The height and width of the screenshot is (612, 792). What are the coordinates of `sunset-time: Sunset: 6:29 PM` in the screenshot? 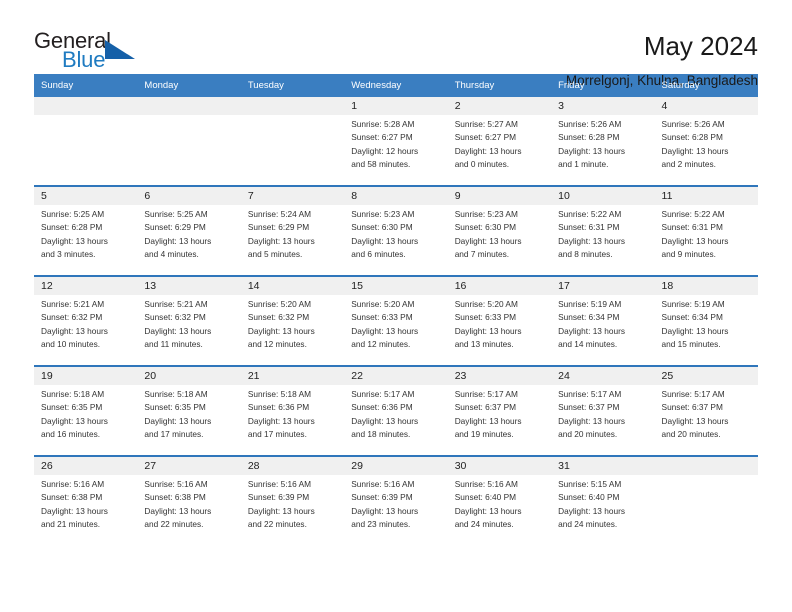 It's located at (175, 227).